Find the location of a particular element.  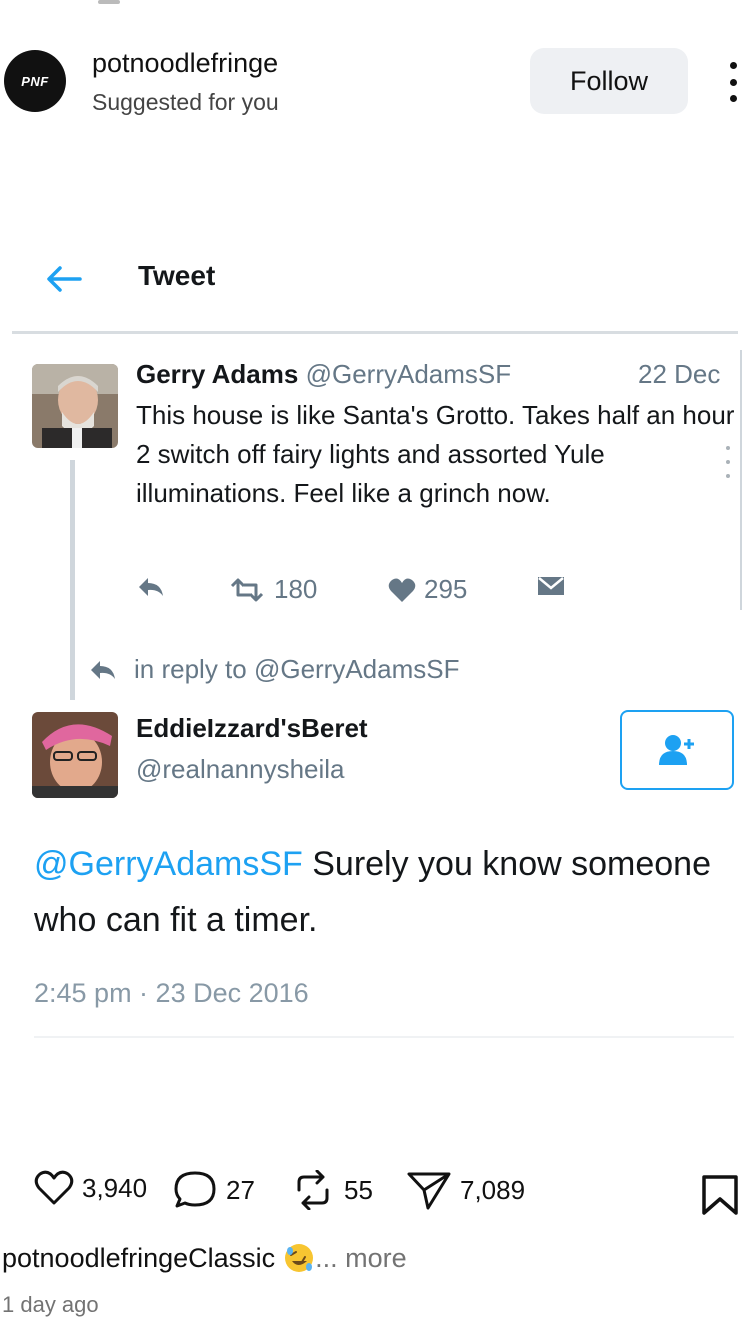

bookmark-icon is located at coordinates (720, 1195).